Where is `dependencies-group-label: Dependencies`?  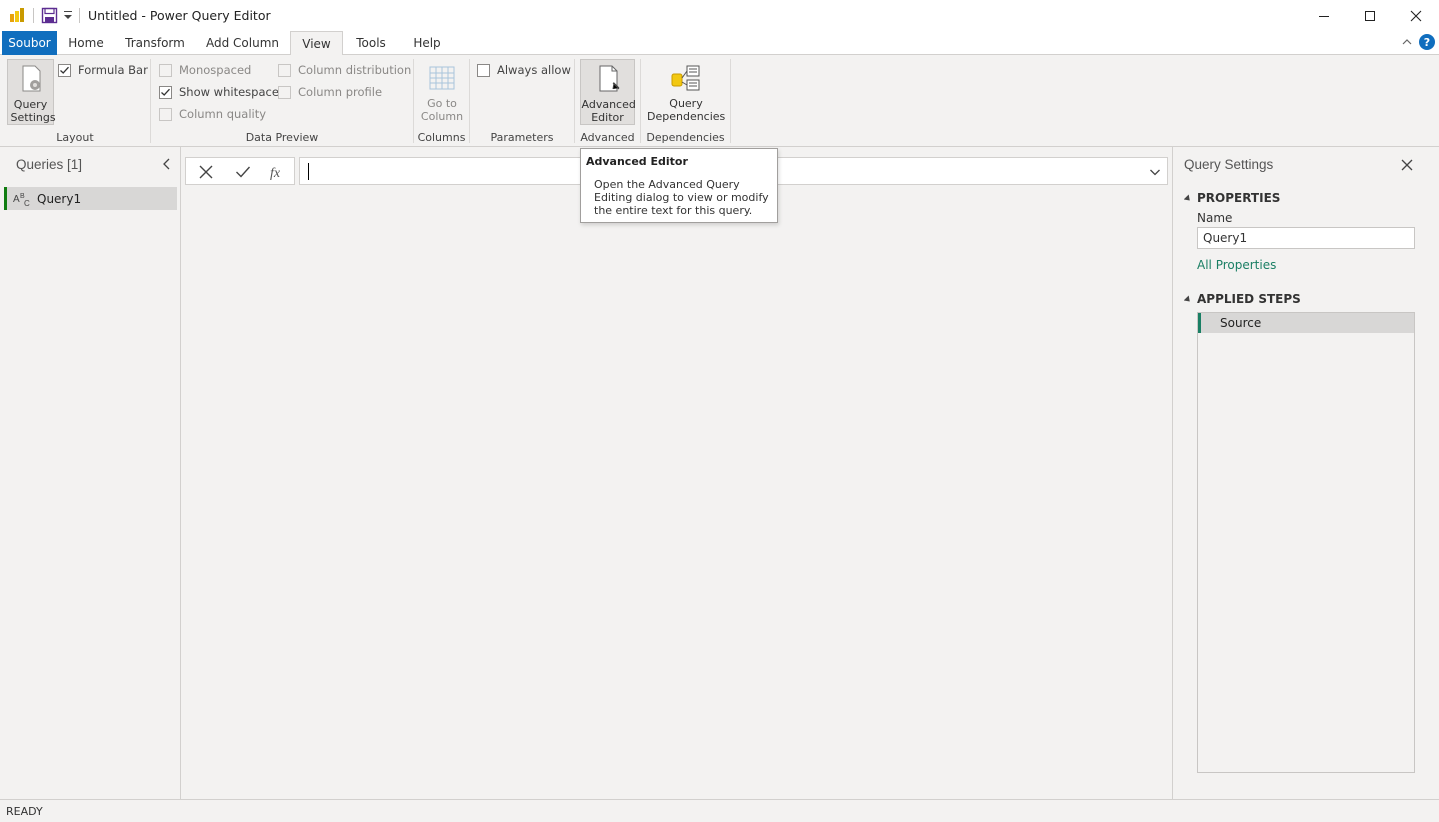 dependencies-group-label: Dependencies is located at coordinates (685, 137).